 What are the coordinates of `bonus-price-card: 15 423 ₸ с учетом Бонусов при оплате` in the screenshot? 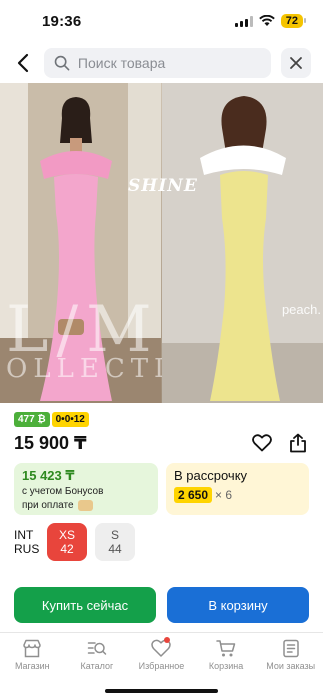 It's located at (86, 489).